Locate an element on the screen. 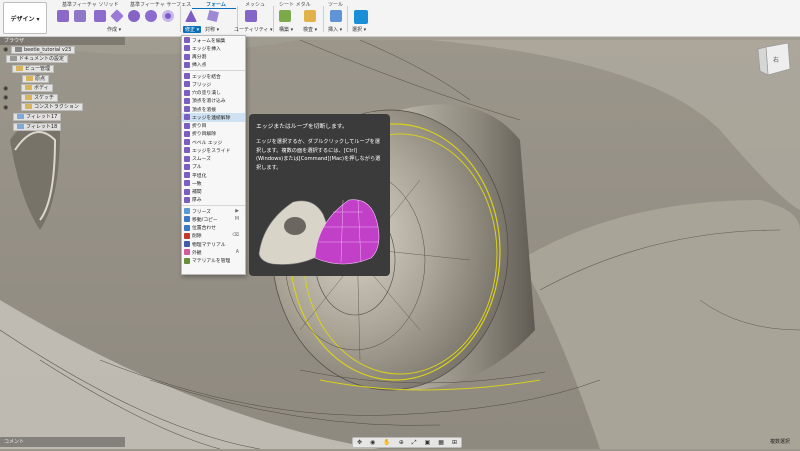 This screenshot has width=800, height=451. menu-item: 移動/コピー M is located at coordinates (213, 219).